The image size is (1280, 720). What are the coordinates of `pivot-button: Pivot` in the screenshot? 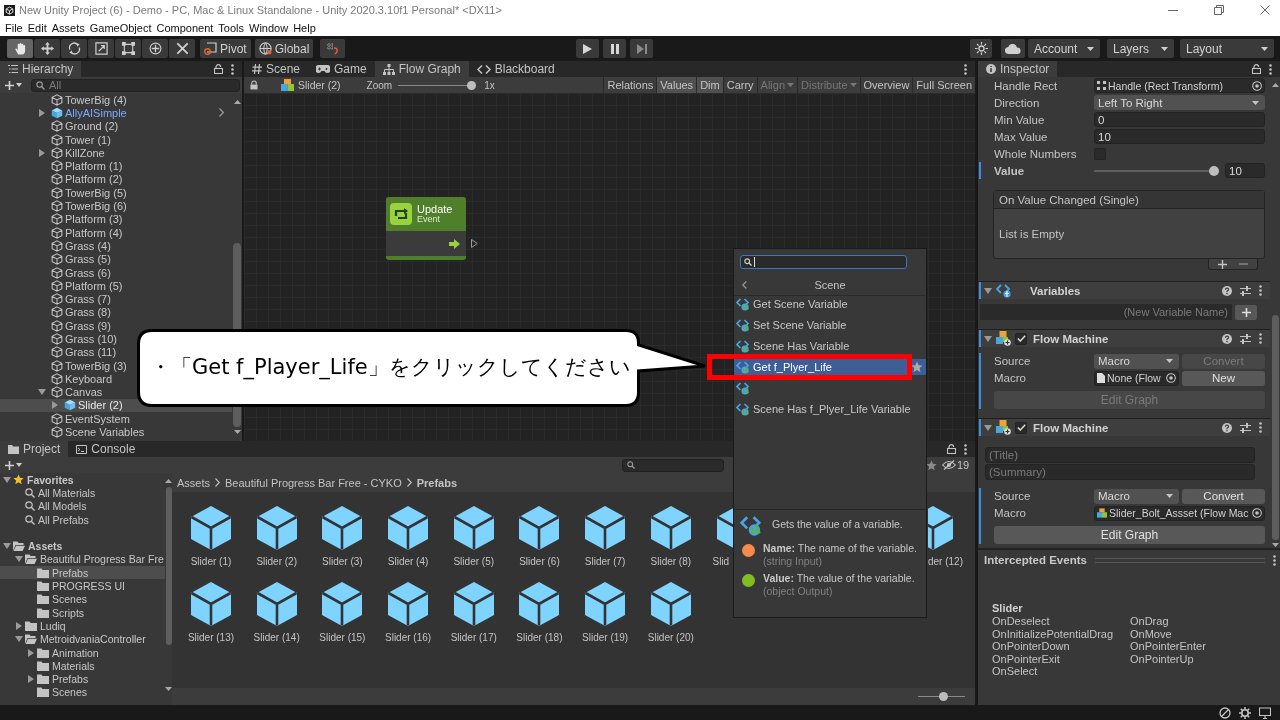 It's located at (225, 48).